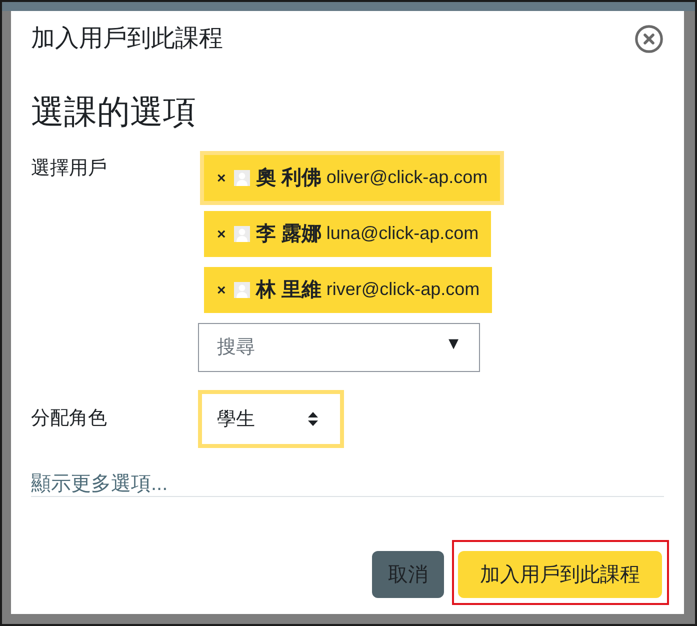  Describe the element at coordinates (69, 419) in the screenshot. I see `field-label: 分配角色` at that location.